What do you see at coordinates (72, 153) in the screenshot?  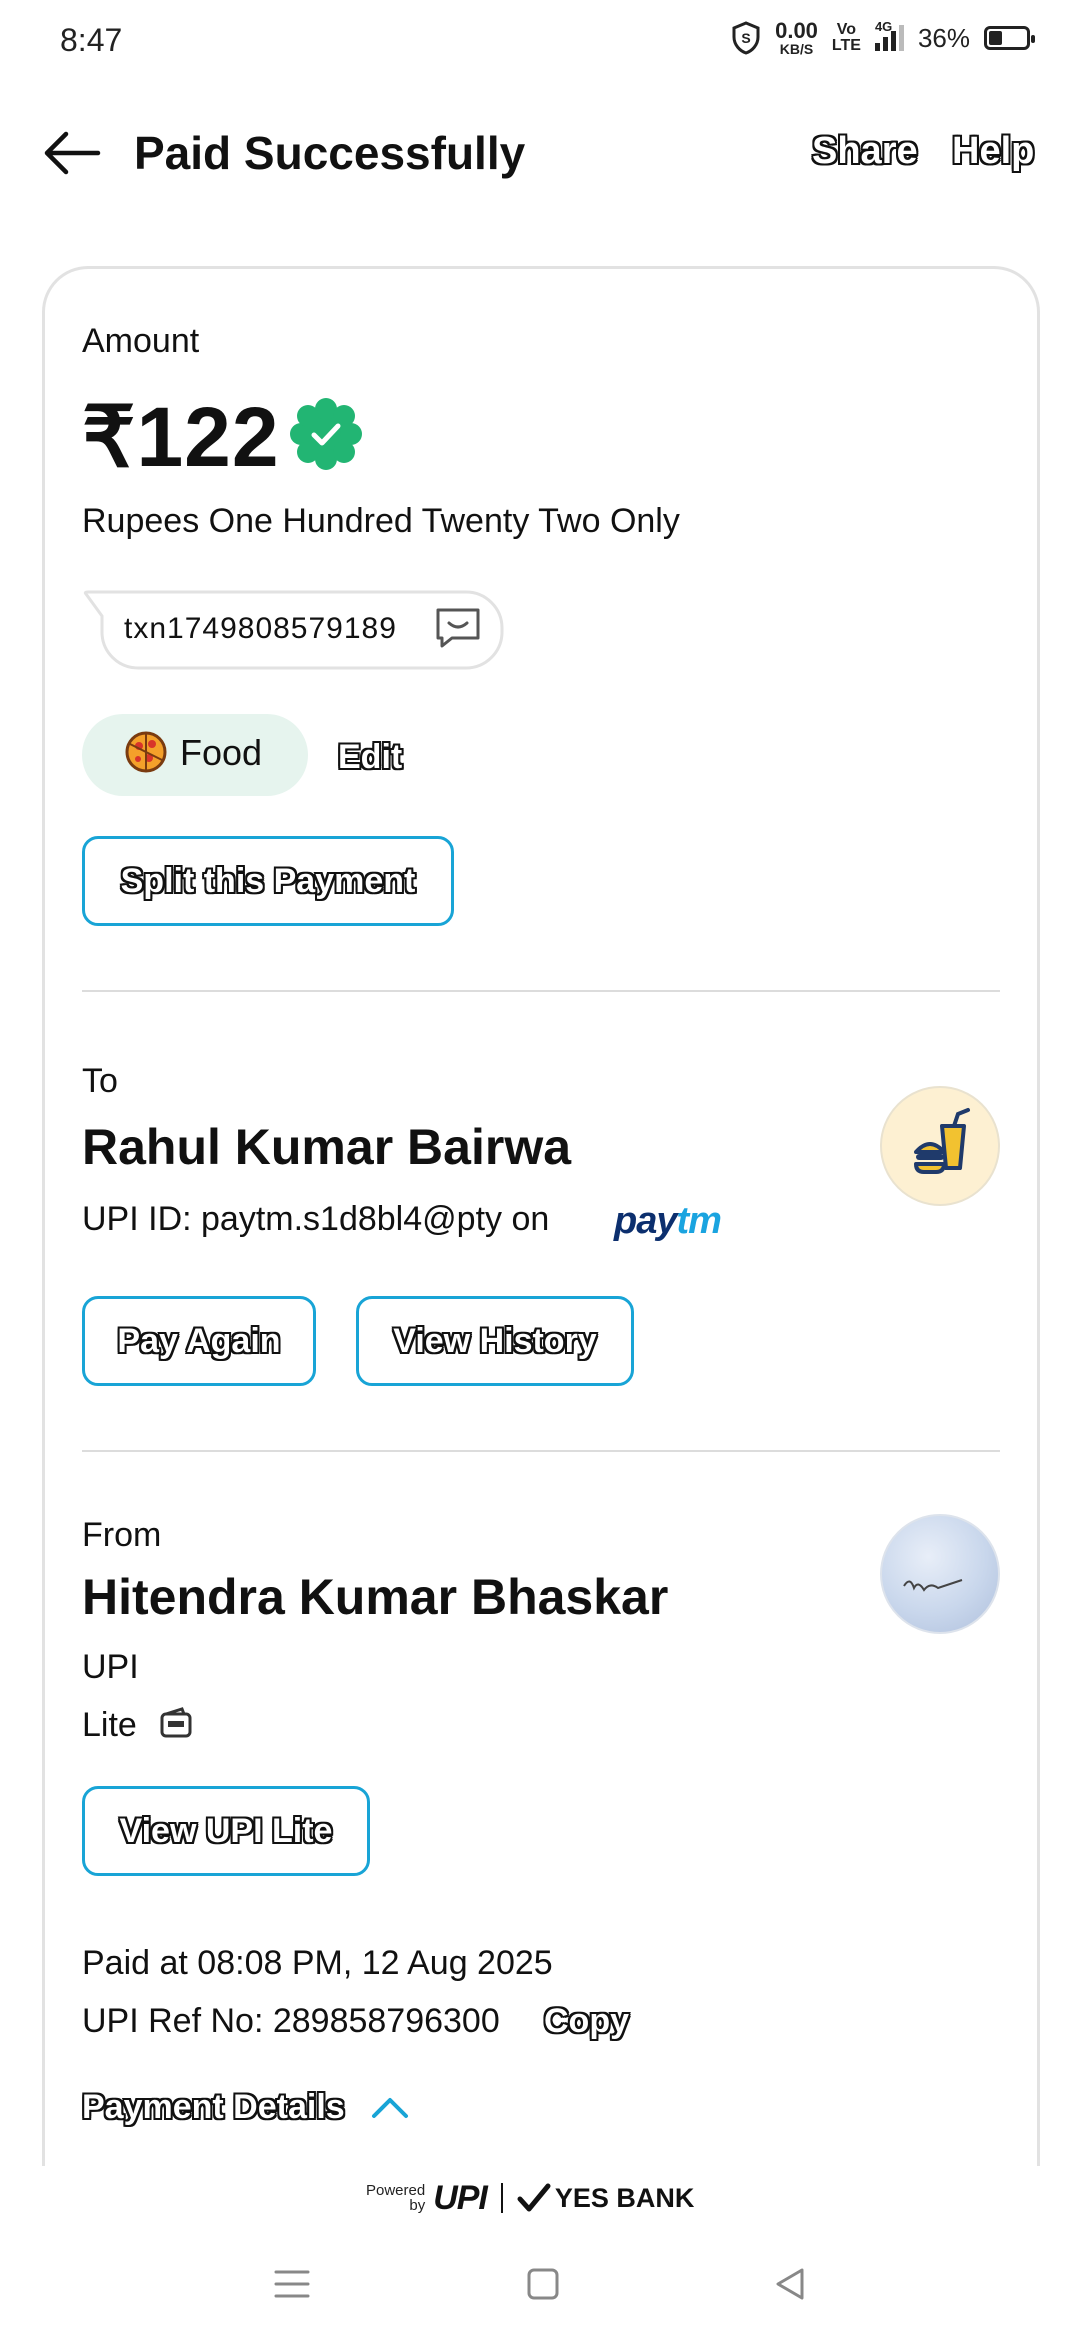 I see `back-arrow-icon` at bounding box center [72, 153].